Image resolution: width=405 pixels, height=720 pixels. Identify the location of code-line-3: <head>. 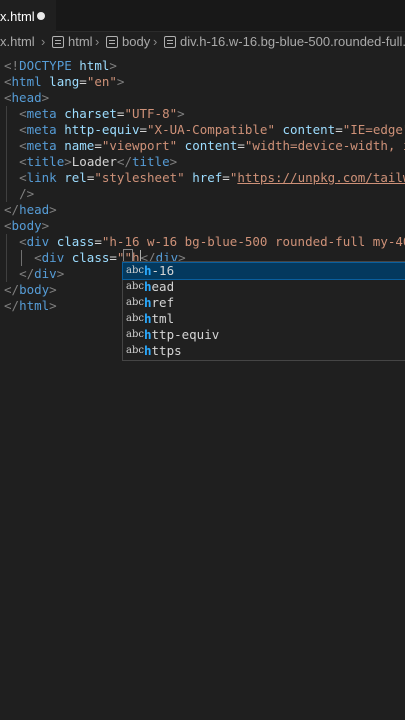
(27, 97).